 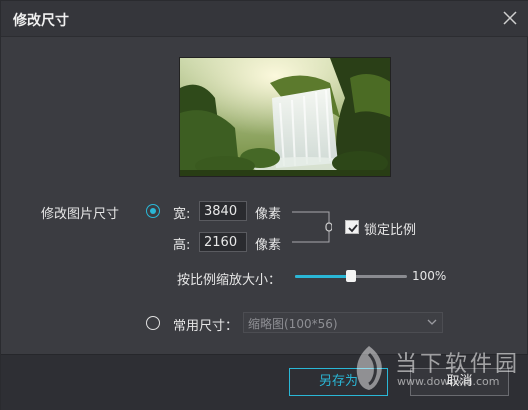 I want to click on width-unit: 像素, so click(x=268, y=214).